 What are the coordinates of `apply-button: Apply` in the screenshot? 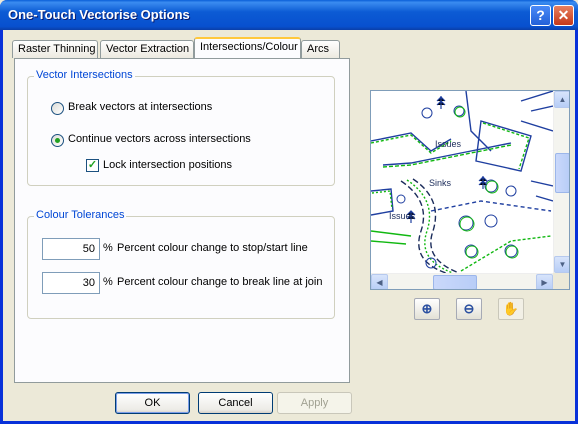 It's located at (314, 403).